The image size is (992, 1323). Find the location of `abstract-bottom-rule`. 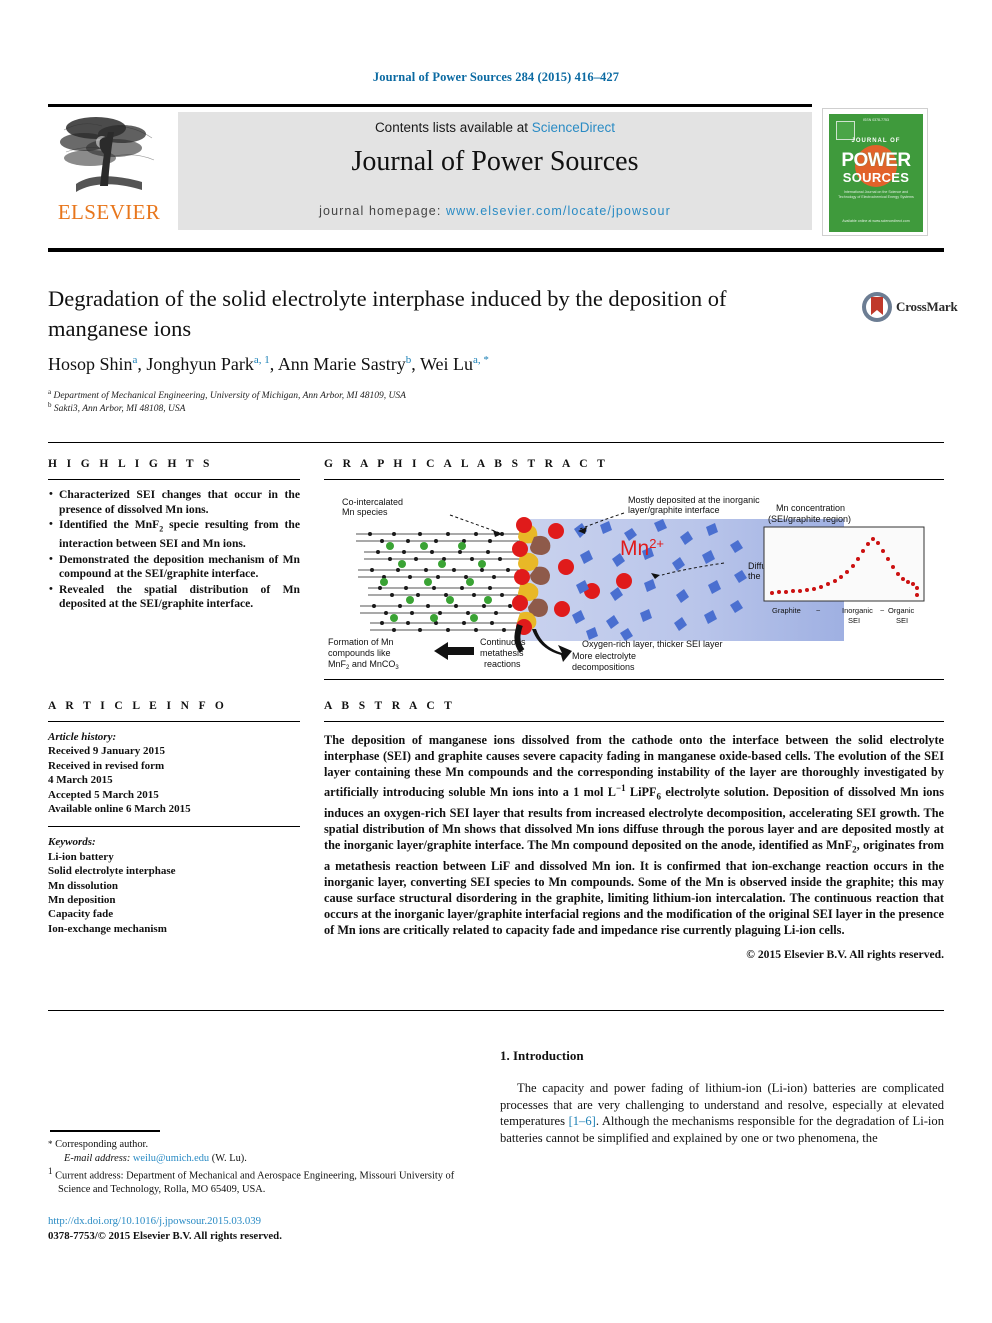

abstract-bottom-rule is located at coordinates (496, 1010).